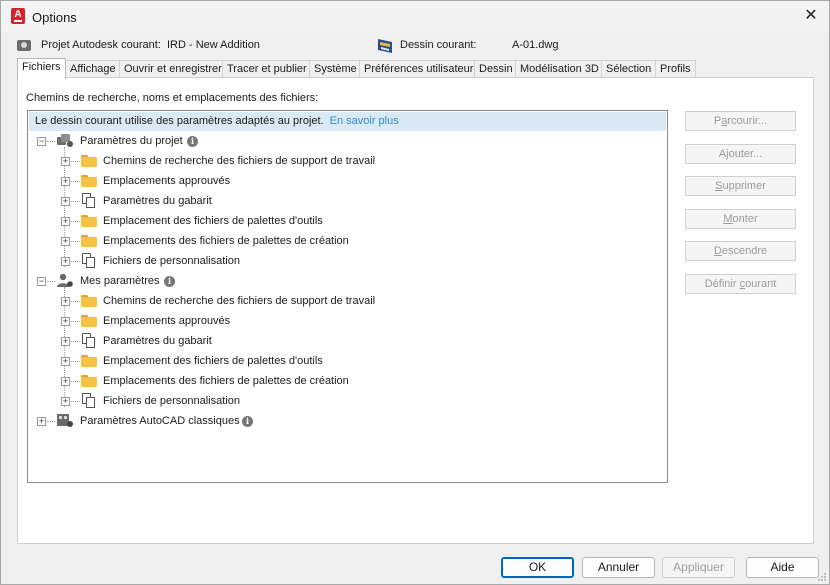 The height and width of the screenshot is (585, 830). What do you see at coordinates (237, 141) in the screenshot?
I see `tree-group-project-settings: − Paramètres du projet i` at bounding box center [237, 141].